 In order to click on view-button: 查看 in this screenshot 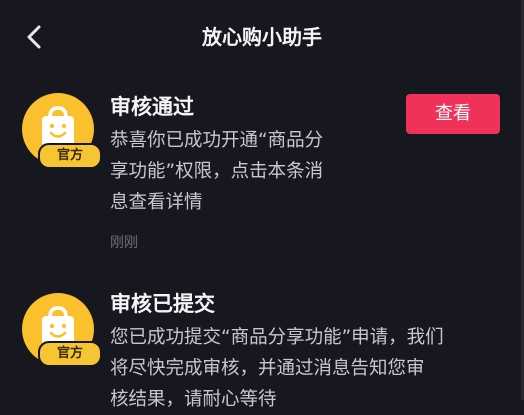, I will do `click(453, 114)`.